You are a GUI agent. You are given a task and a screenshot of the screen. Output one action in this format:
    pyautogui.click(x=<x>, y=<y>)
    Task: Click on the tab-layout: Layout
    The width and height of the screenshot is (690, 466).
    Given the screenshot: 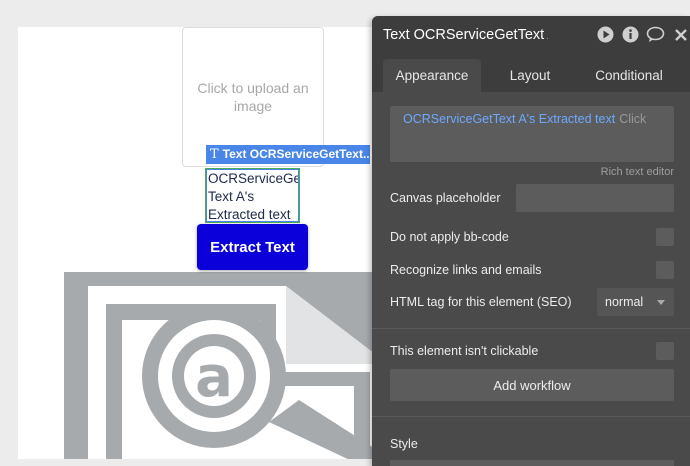 What is the action you would take?
    pyautogui.click(x=530, y=75)
    